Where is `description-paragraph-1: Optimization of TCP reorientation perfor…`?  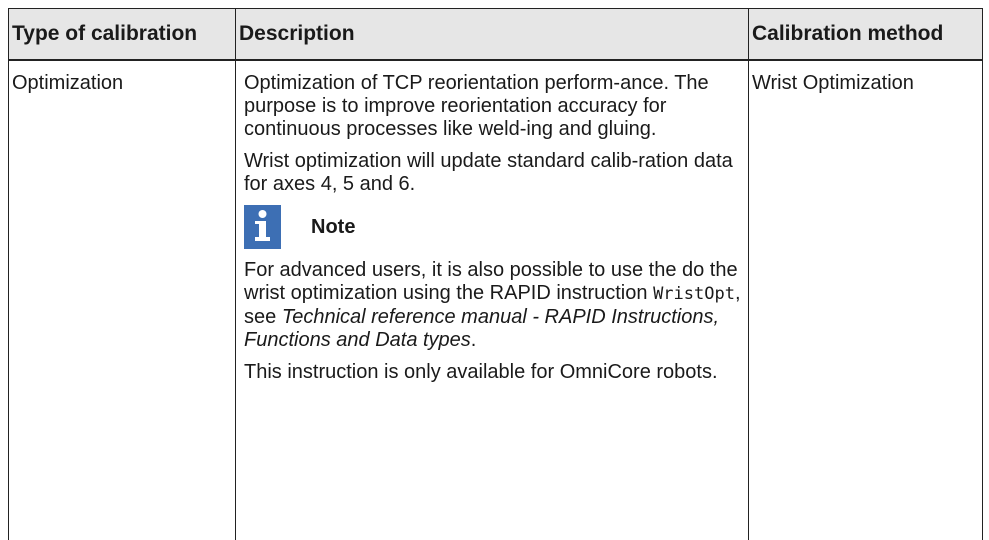 description-paragraph-1: Optimization of TCP reorientation perfor… is located at coordinates (476, 106).